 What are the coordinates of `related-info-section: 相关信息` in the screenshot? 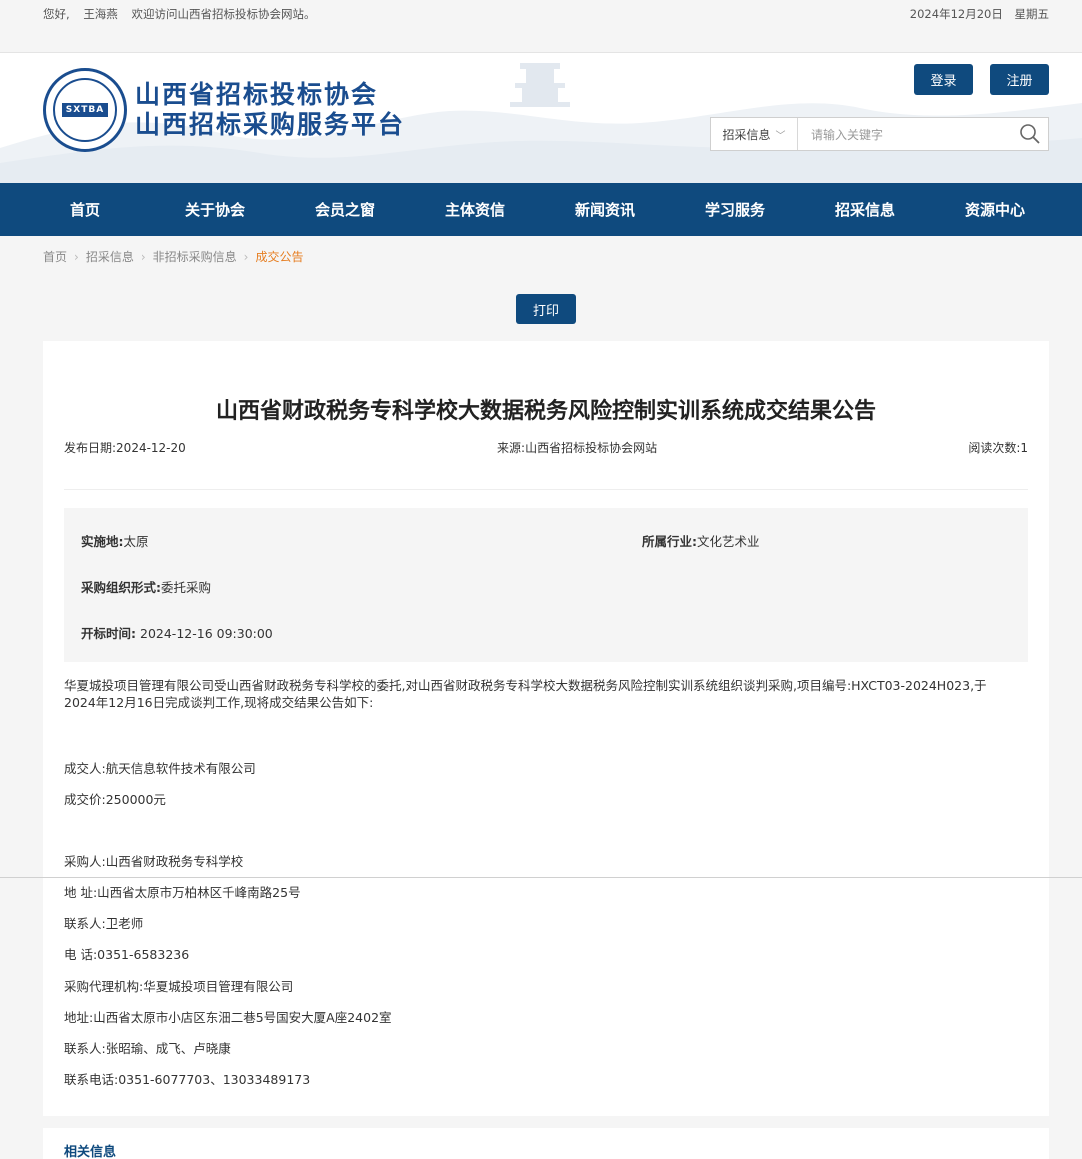 It's located at (546, 1143).